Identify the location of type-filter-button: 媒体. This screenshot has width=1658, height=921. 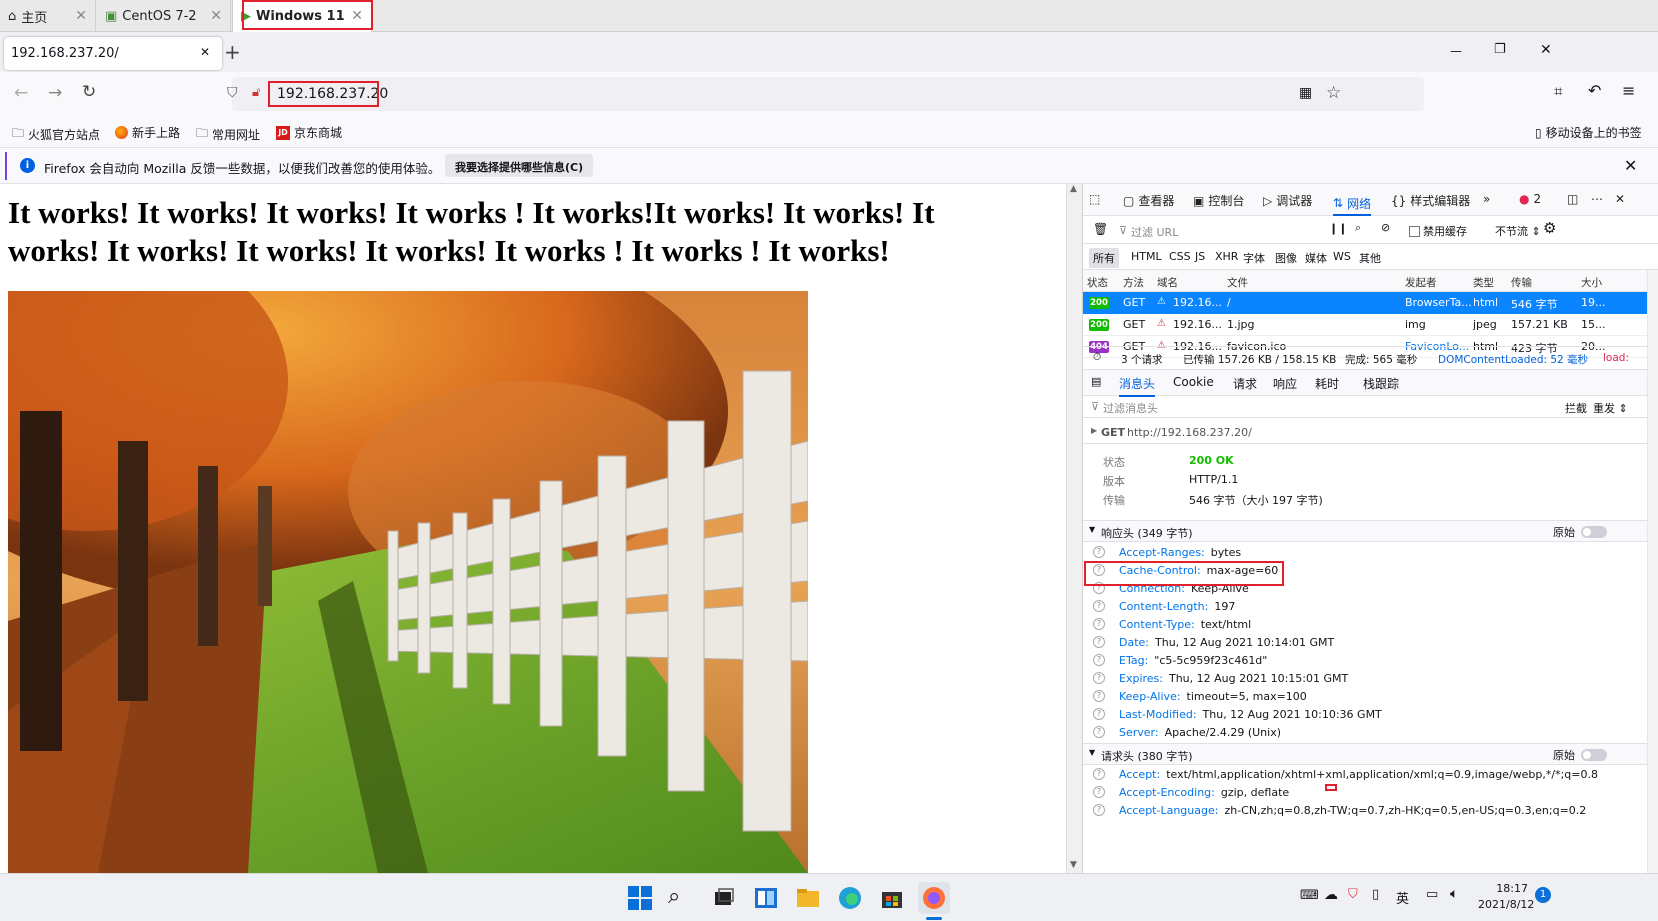
(1316, 258).